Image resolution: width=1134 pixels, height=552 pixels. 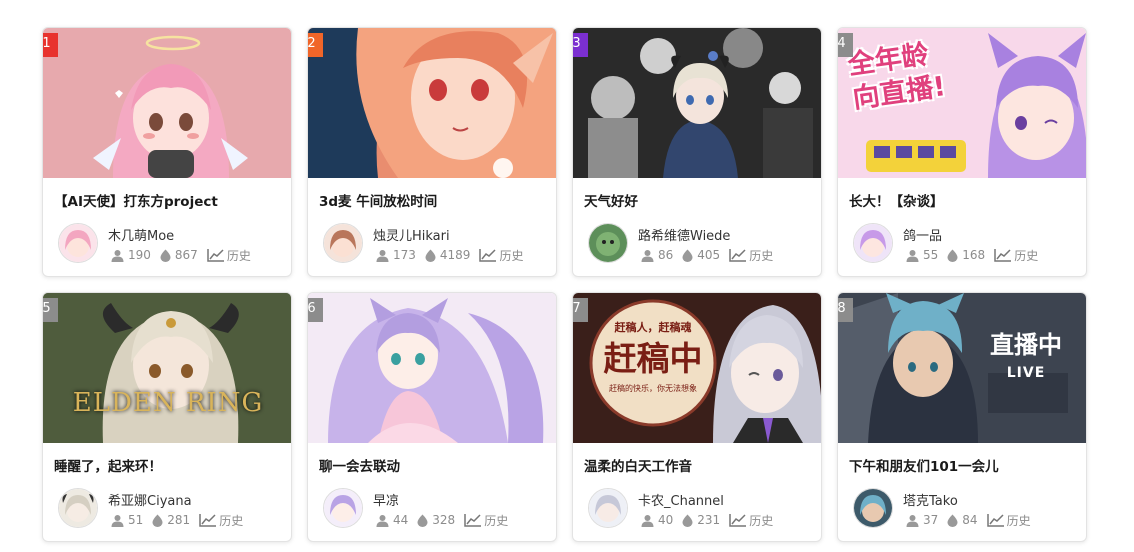 I want to click on live-room-card: 6 聊一会去联动 早凉 44 328 历史, so click(x=432, y=417).